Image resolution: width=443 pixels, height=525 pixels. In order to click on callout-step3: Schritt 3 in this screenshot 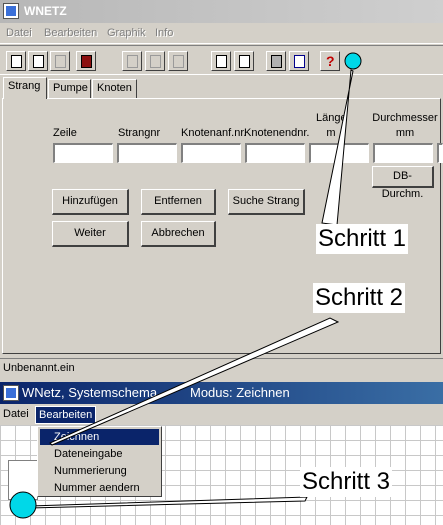, I will do `click(346, 482)`.